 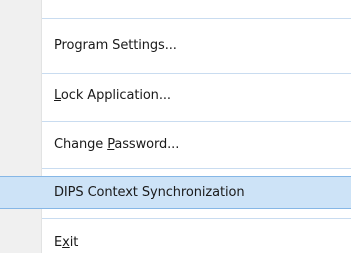 What do you see at coordinates (175, 239) in the screenshot?
I see `menu-item-exit: Exit` at bounding box center [175, 239].